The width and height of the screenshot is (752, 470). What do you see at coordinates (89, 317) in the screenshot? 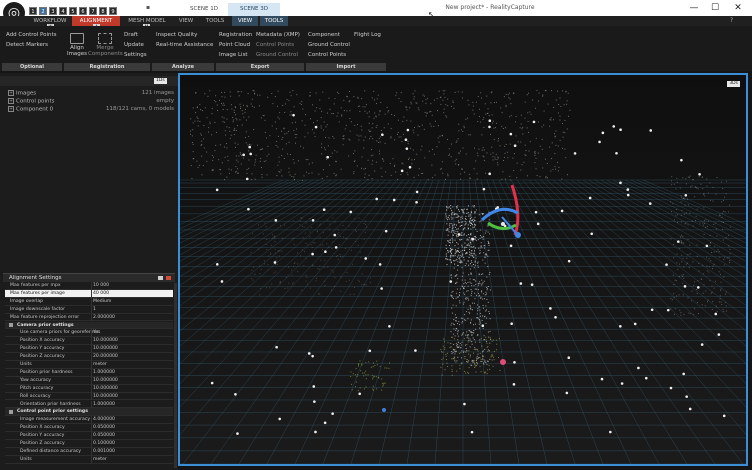
I see `settings-row: Max feature reprojection error 2.000000` at bounding box center [89, 317].